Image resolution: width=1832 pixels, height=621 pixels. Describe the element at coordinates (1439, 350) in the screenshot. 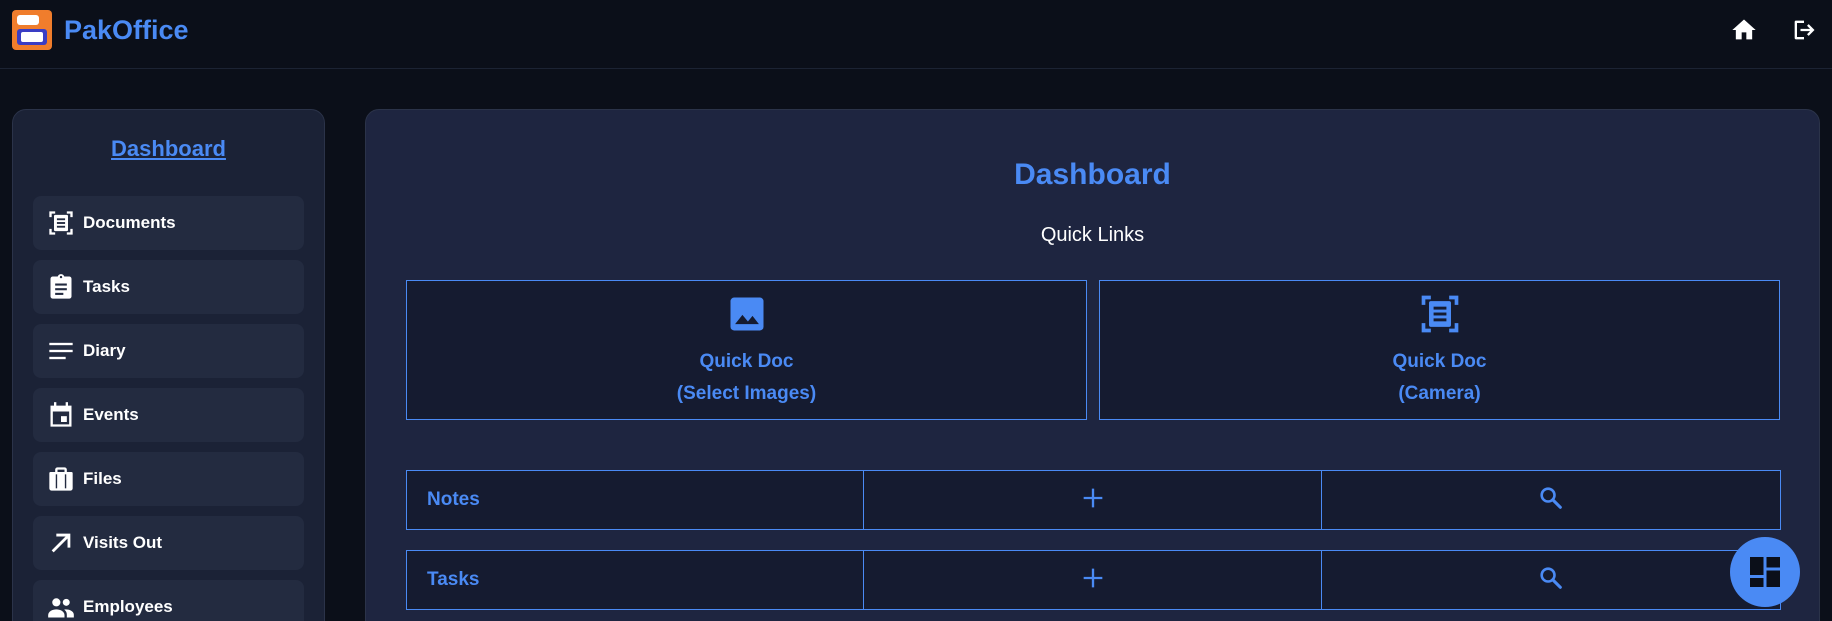

I see `quick-doc-camera-button: Quick Doc (Camera)` at that location.